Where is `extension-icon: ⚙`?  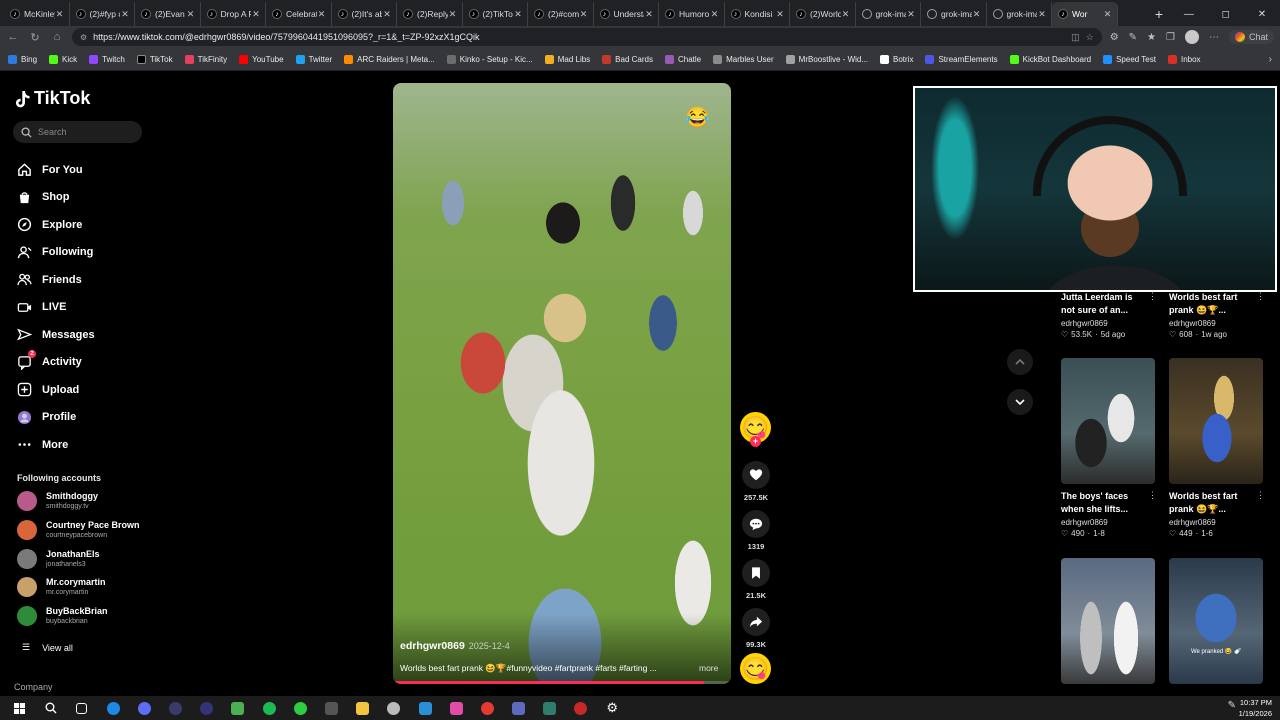 extension-icon: ⚙ is located at coordinates (1114, 37).